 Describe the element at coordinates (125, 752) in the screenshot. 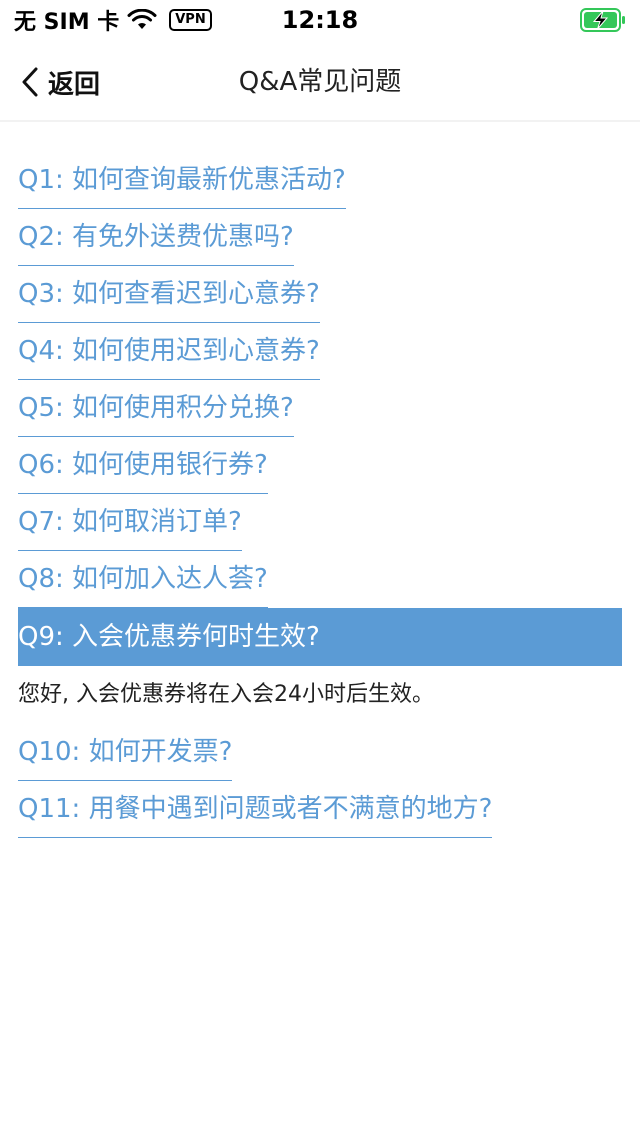

I see `faq-question-q10: Q10: 如何开发票?` at that location.